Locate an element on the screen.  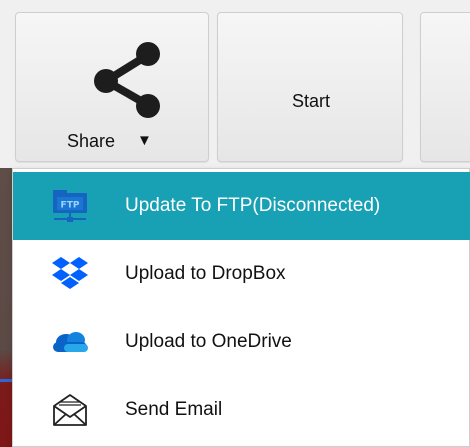
share-icon is located at coordinates (127, 80).